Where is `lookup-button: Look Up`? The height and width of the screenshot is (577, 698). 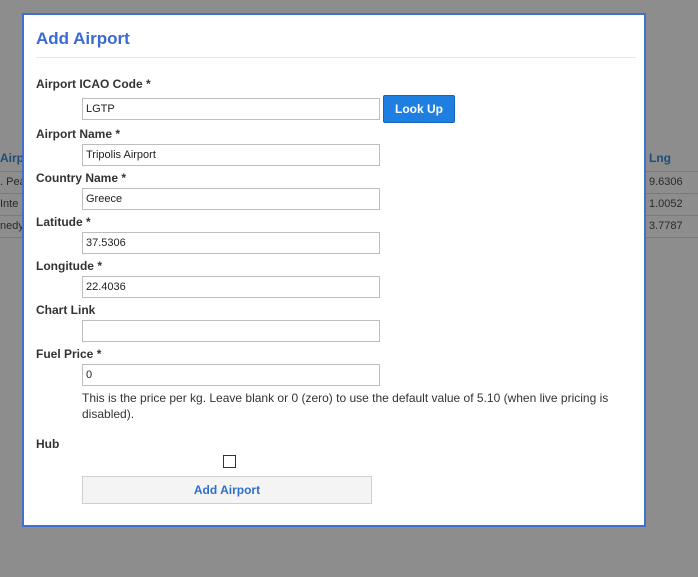 lookup-button: Look Up is located at coordinates (419, 109).